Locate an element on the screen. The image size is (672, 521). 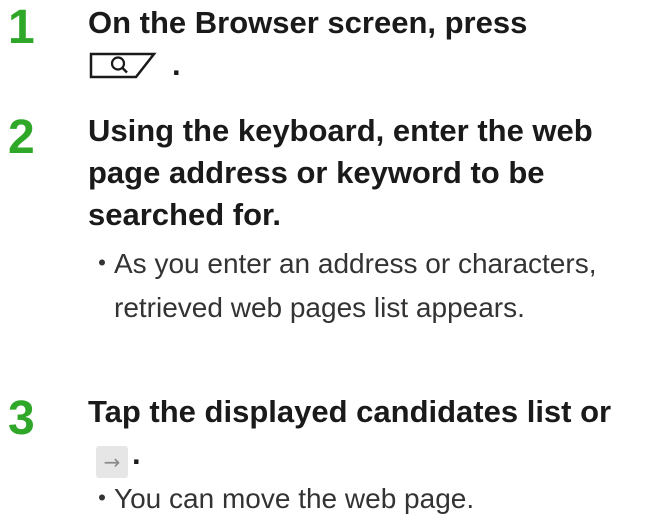
step-number: 3 is located at coordinates (21, 418).